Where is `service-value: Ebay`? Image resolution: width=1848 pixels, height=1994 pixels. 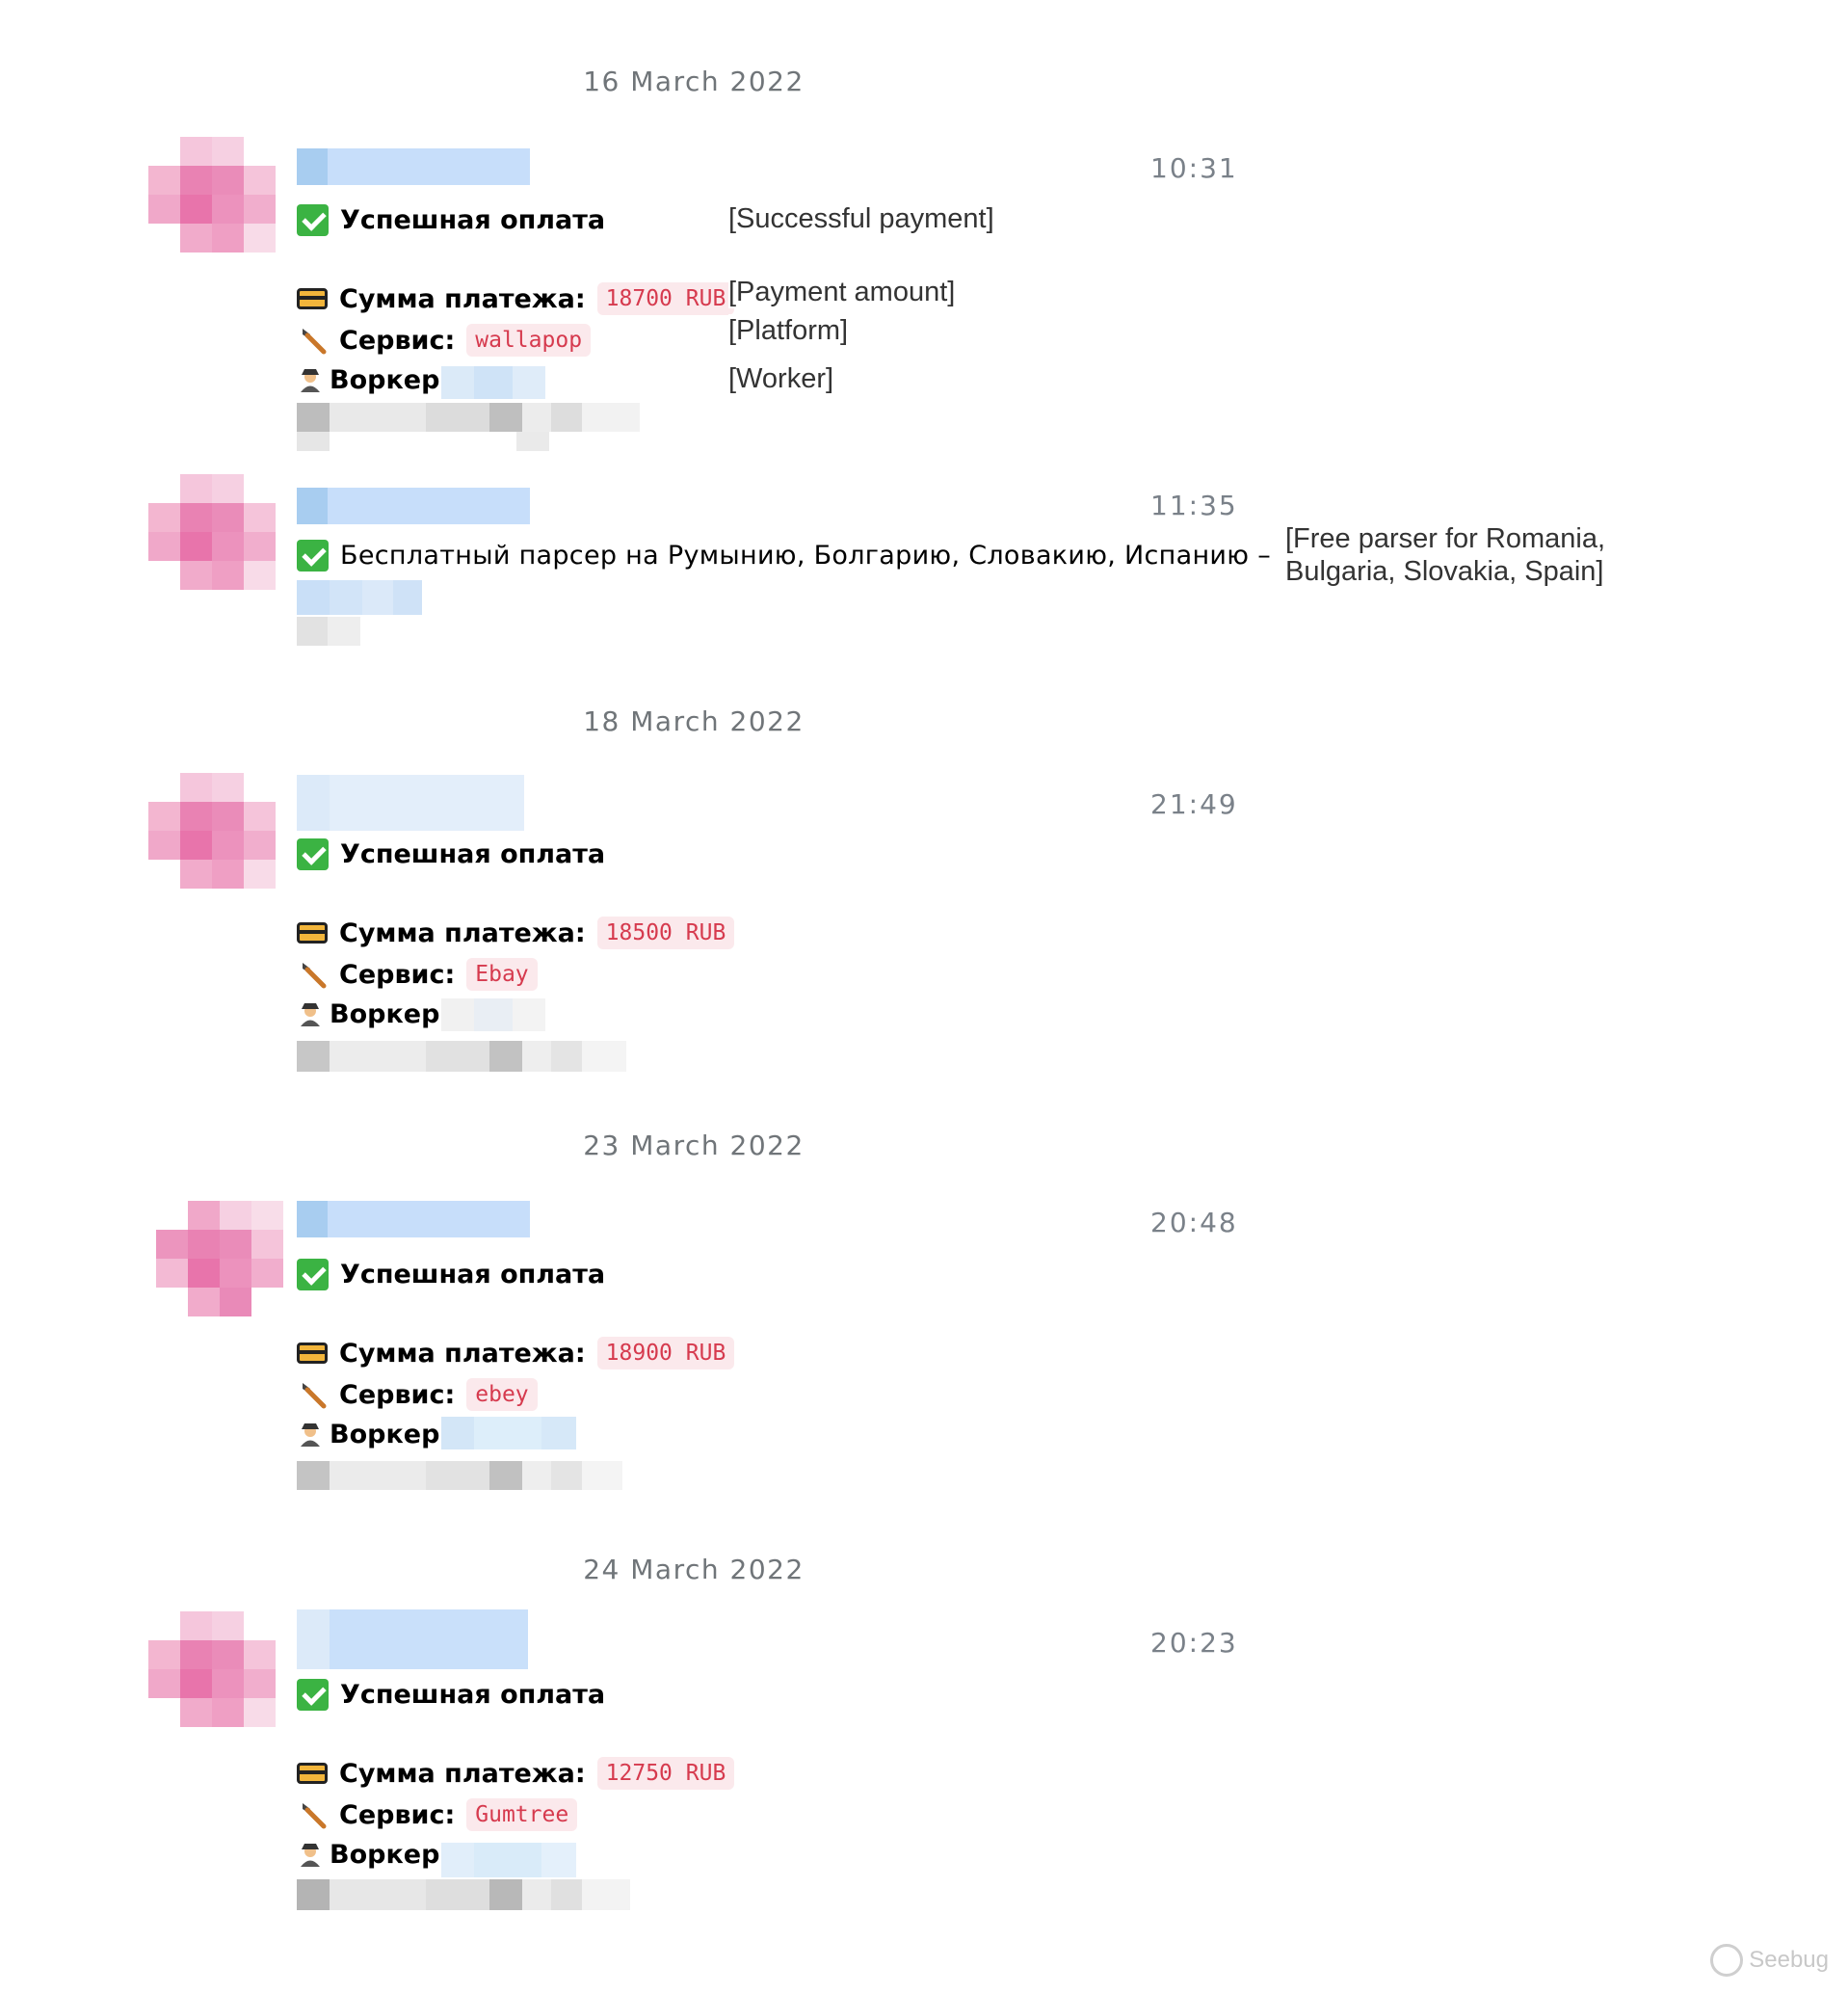 service-value: Ebay is located at coordinates (502, 974).